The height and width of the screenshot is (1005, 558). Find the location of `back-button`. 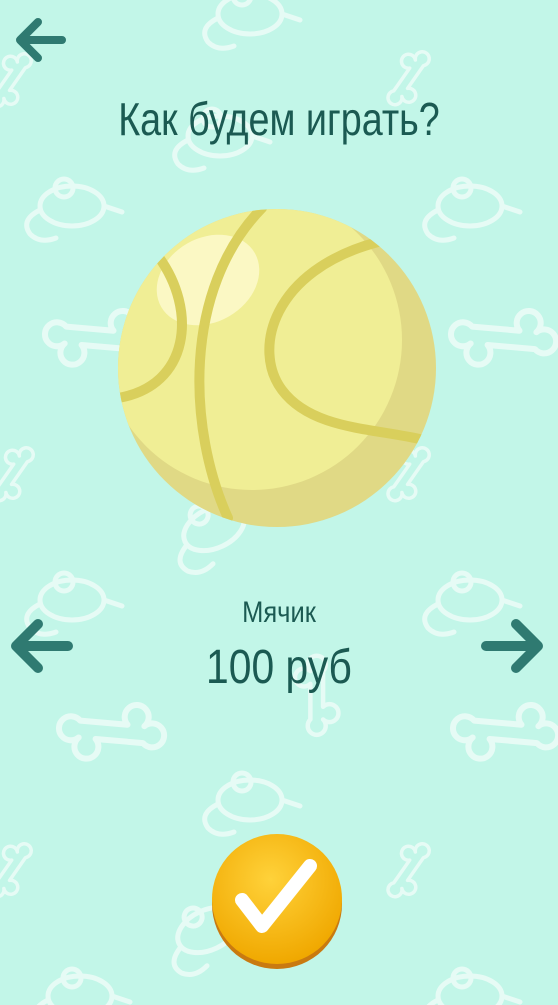

back-button is located at coordinates (40, 40).